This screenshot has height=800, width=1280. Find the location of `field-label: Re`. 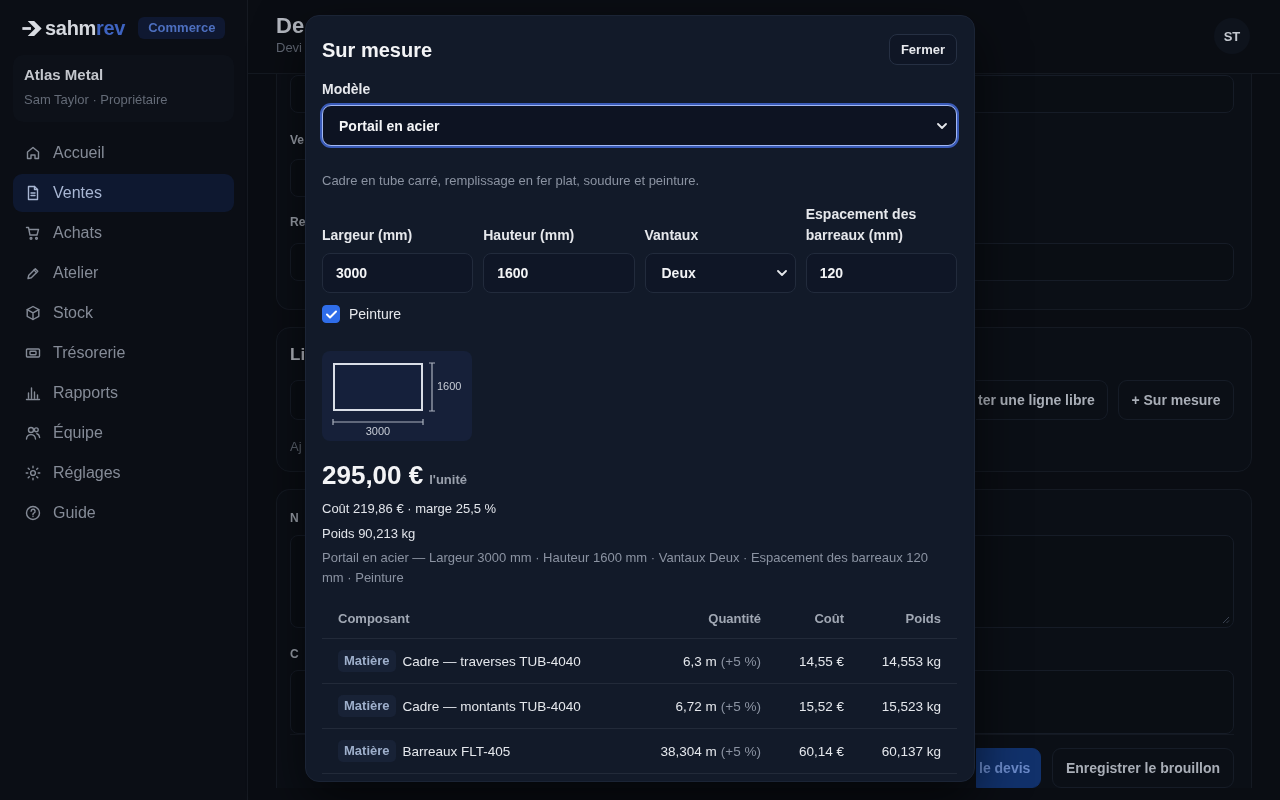

field-label: Re is located at coordinates (298, 222).